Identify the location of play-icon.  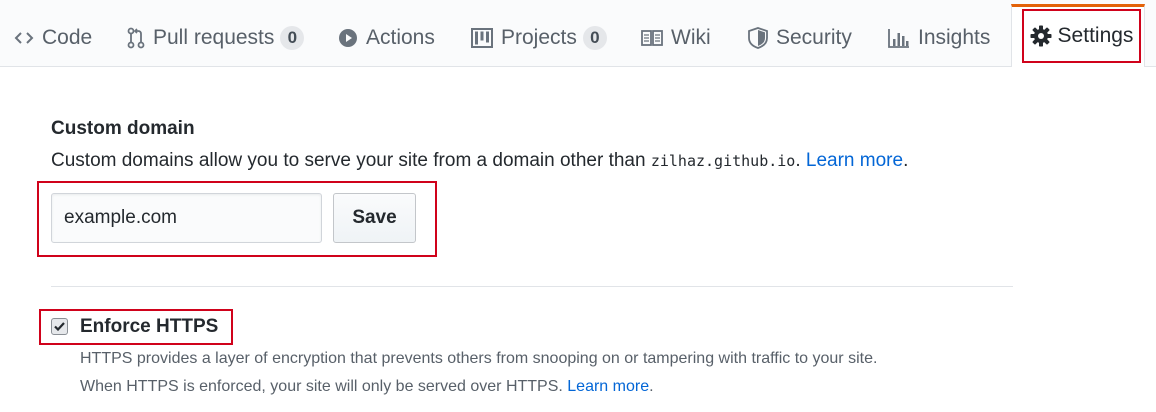
(348, 38).